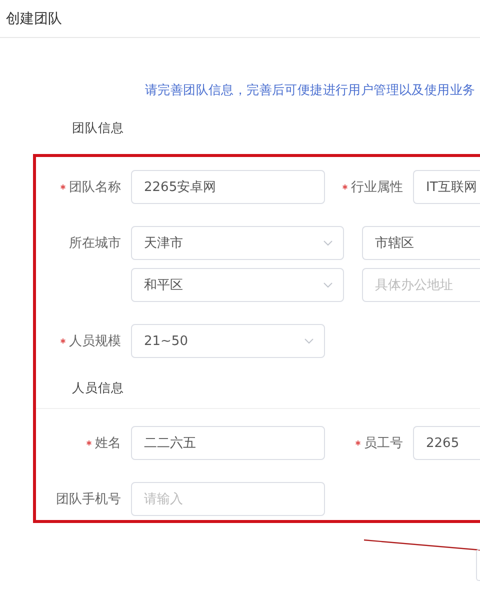  I want to click on field-label: 姓名, so click(108, 443).